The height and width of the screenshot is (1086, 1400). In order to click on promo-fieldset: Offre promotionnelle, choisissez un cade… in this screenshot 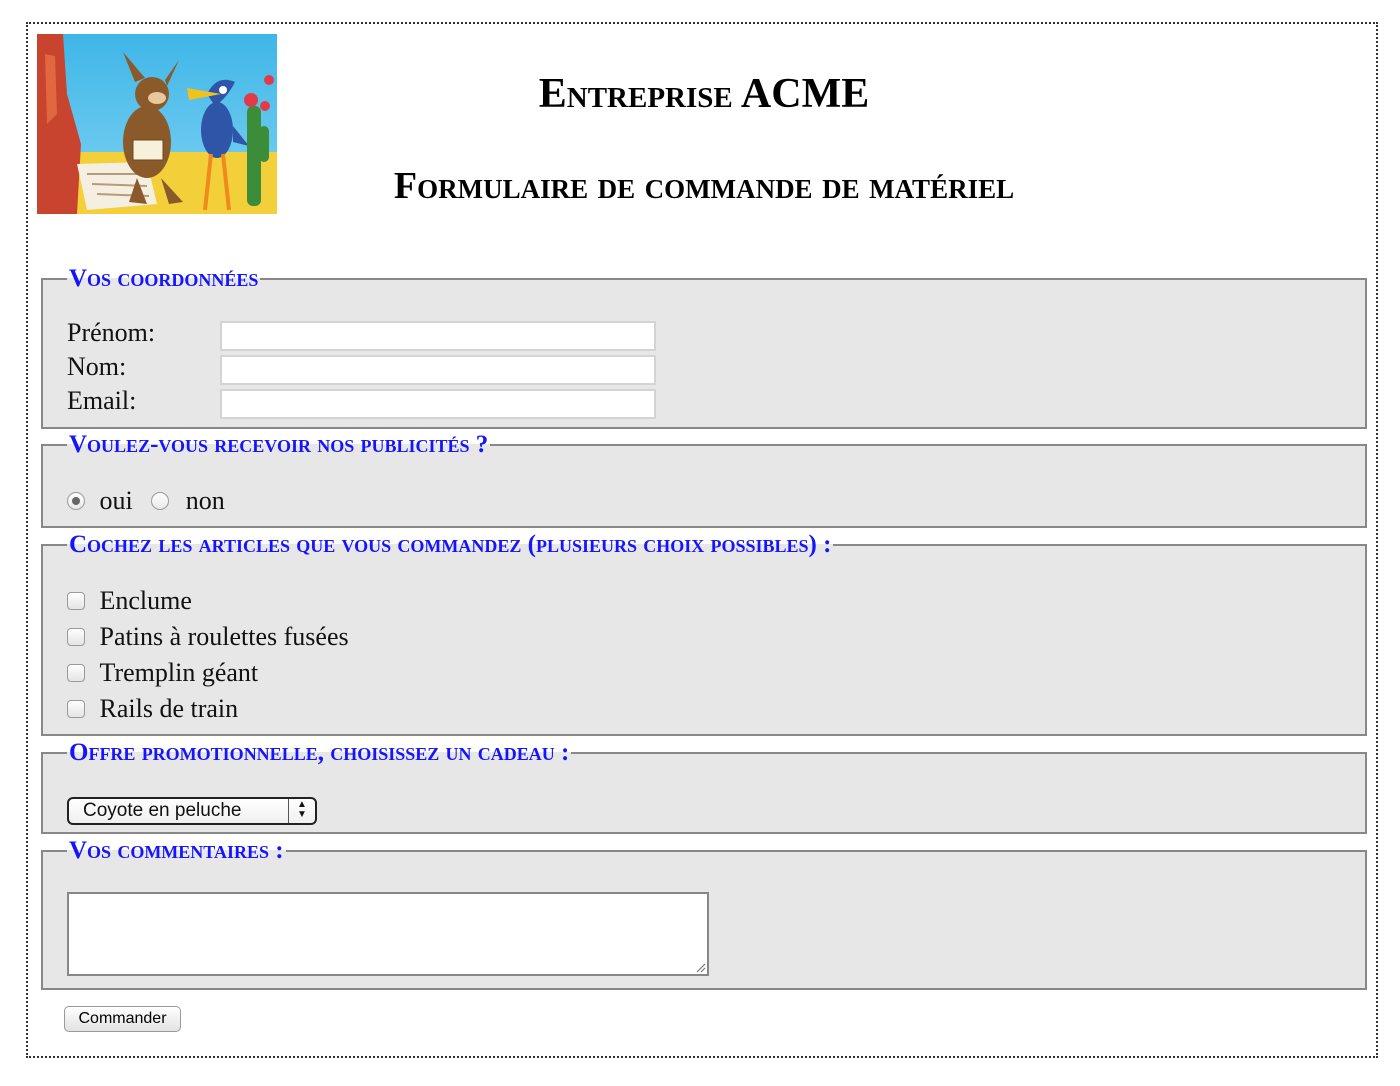, I will do `click(704, 787)`.